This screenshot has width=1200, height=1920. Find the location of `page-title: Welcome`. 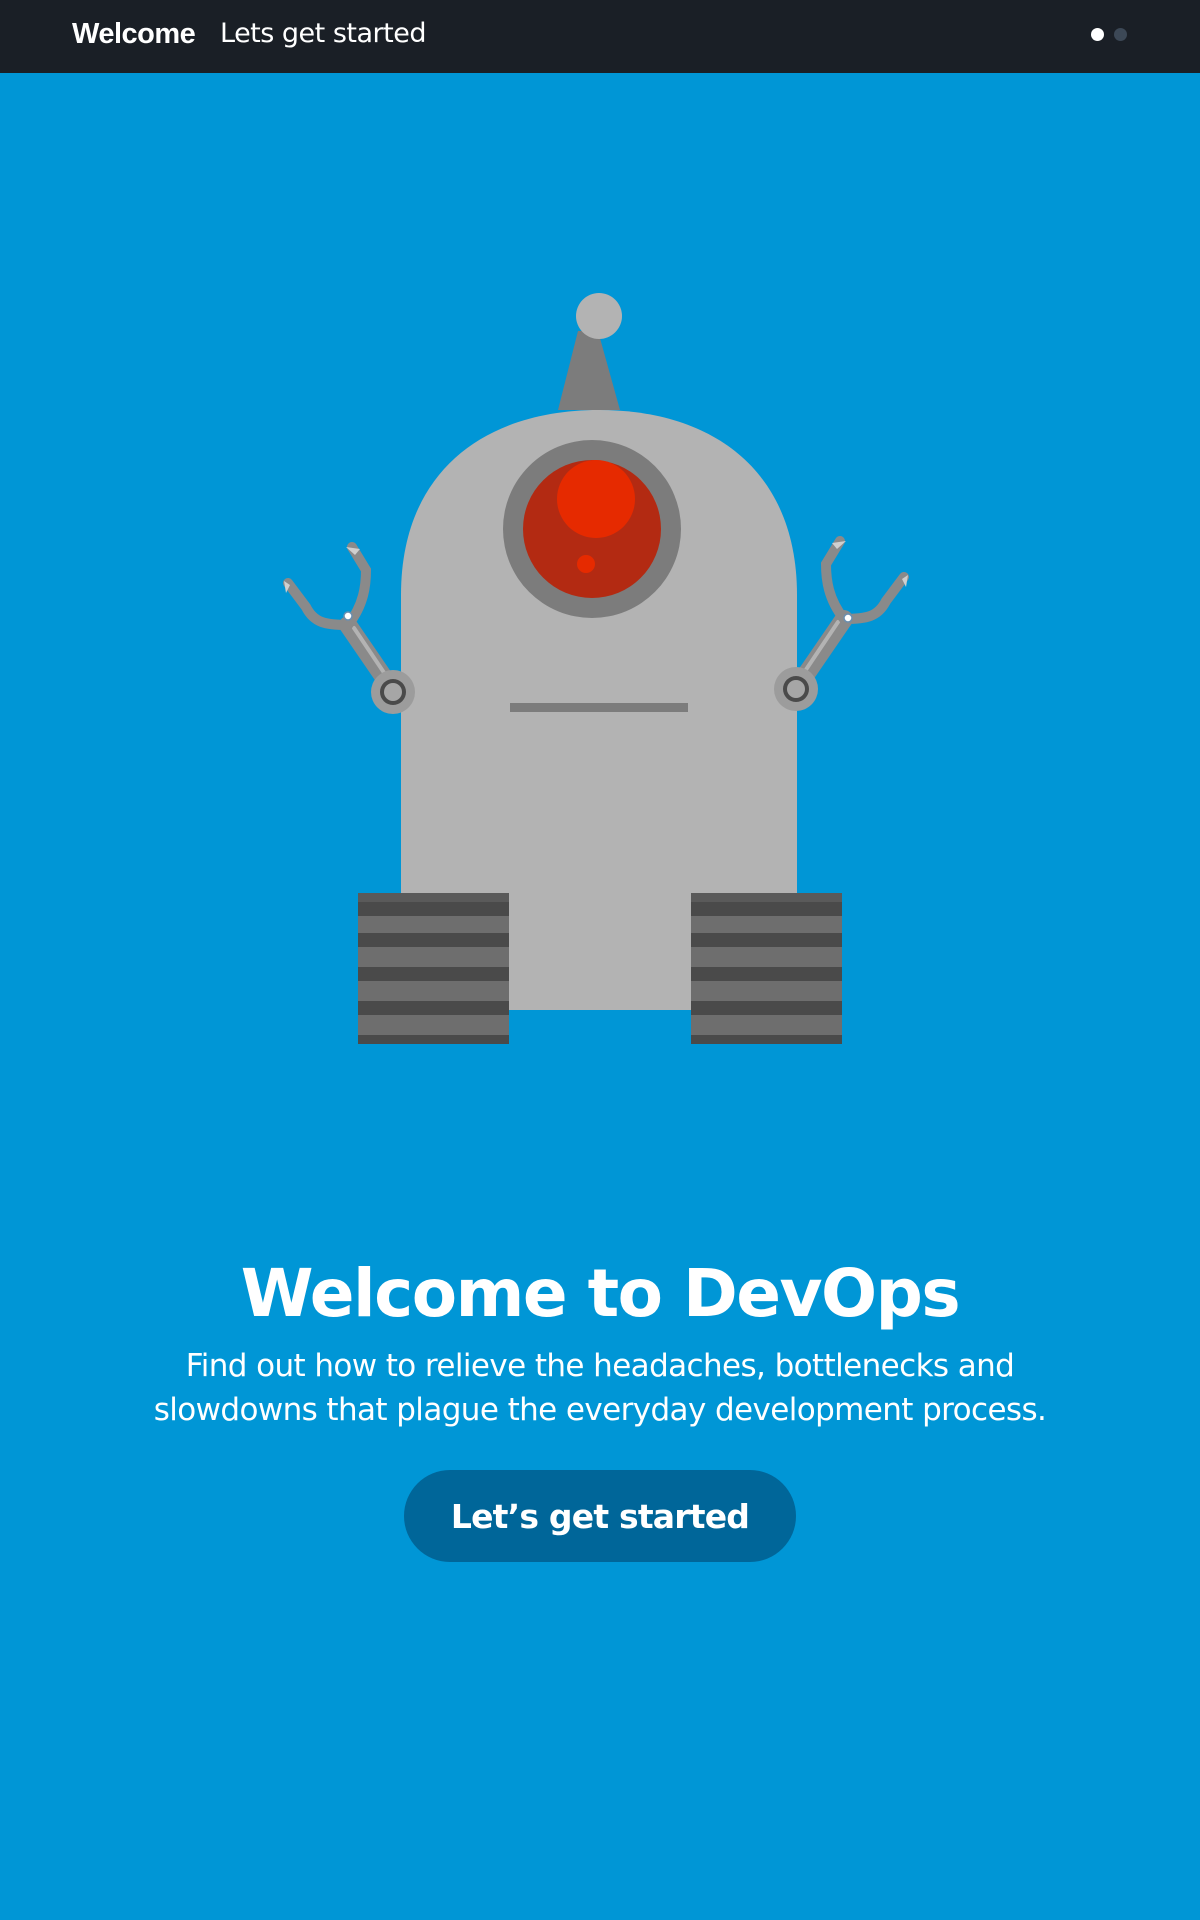

page-title: Welcome is located at coordinates (134, 34).